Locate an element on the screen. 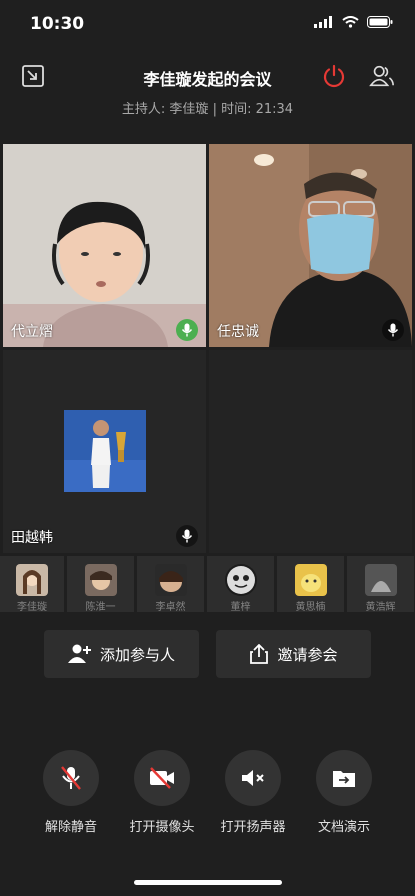 The height and width of the screenshot is (896, 415). status-icons is located at coordinates (353, 22).